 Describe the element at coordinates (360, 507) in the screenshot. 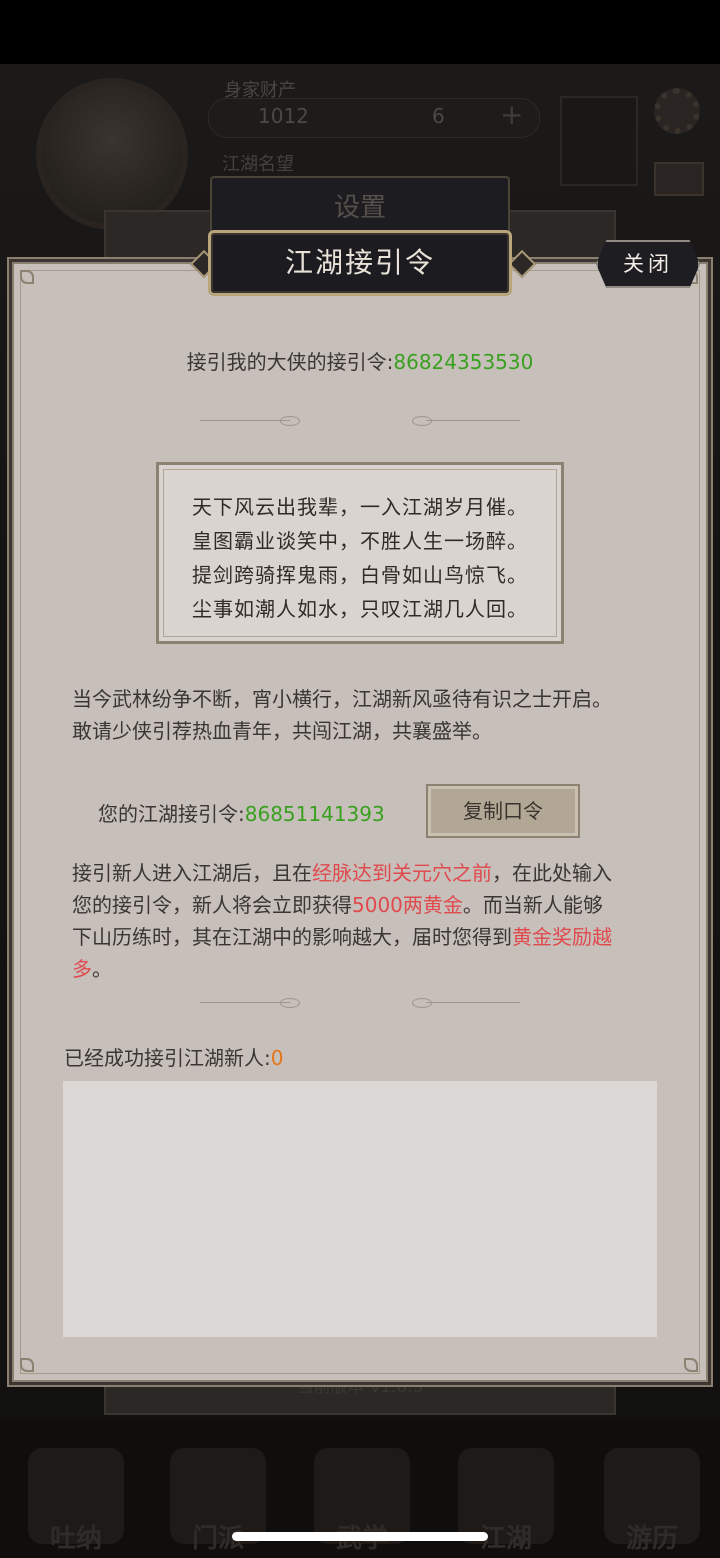

I see `poem-line: 天下风云出我辈，一入江湖岁月催。` at that location.